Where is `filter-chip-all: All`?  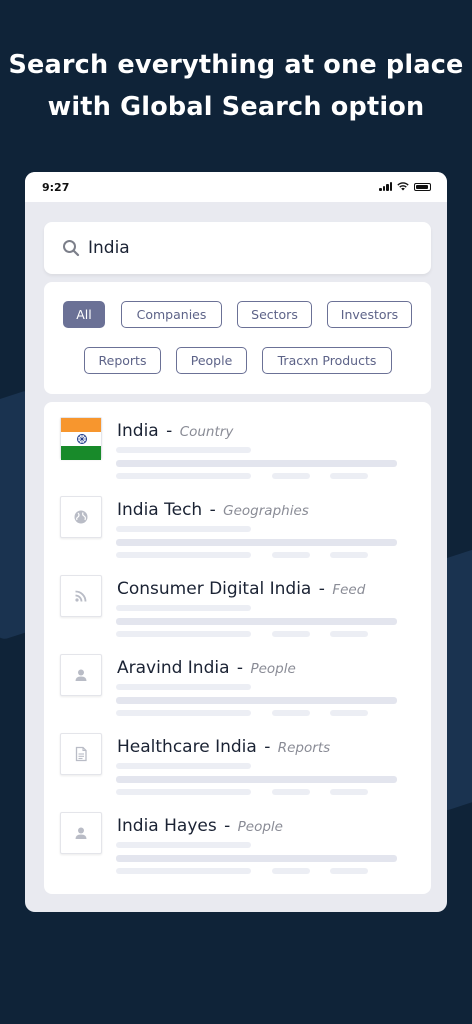
filter-chip-all: All is located at coordinates (84, 314).